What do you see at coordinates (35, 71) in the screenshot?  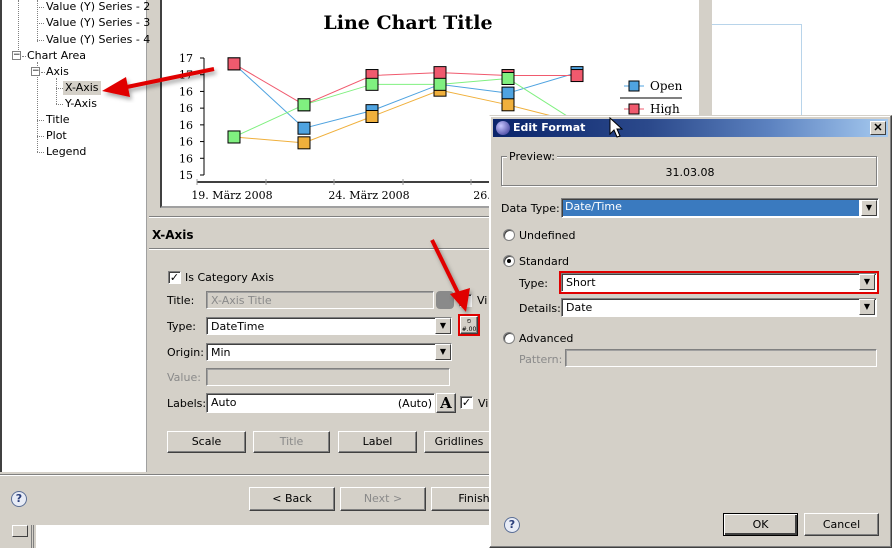 I see `collapse-axis-toggle: −` at bounding box center [35, 71].